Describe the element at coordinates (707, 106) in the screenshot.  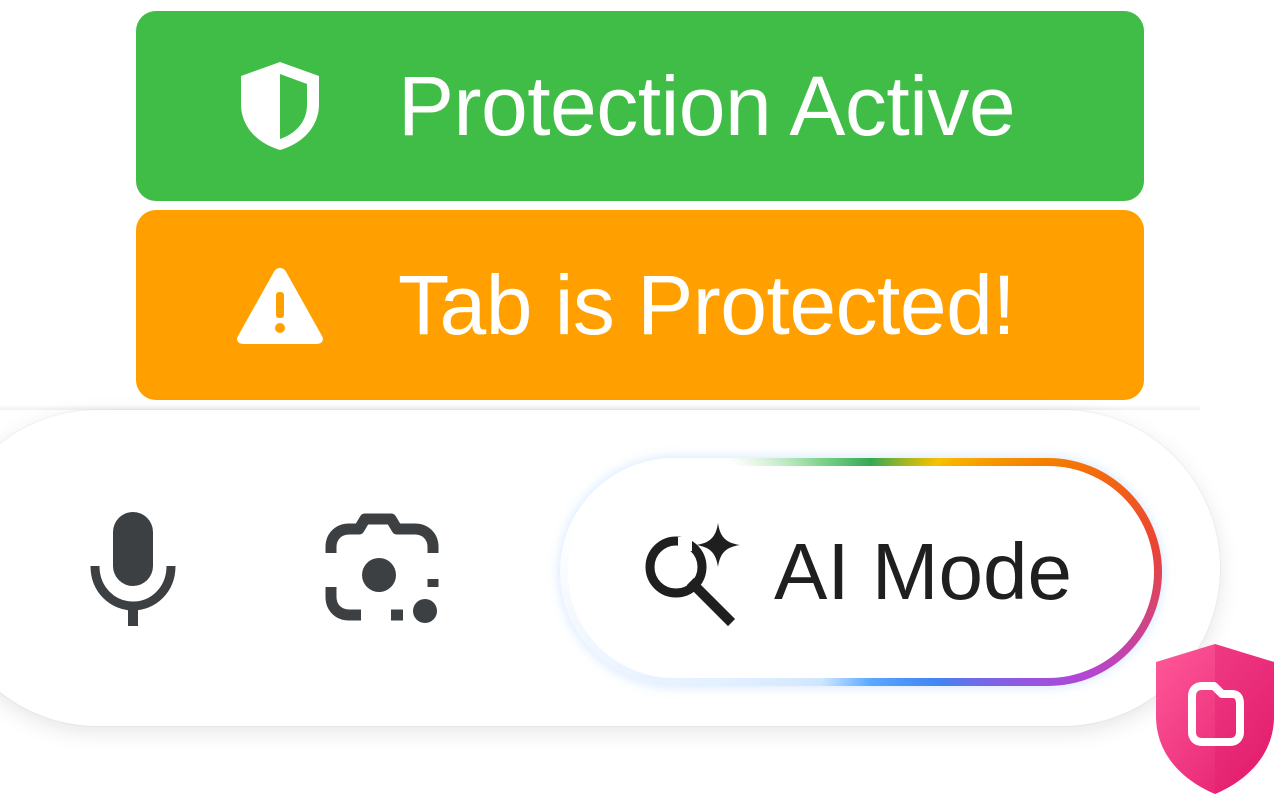
I see `protection-active-label: Protection Active` at that location.